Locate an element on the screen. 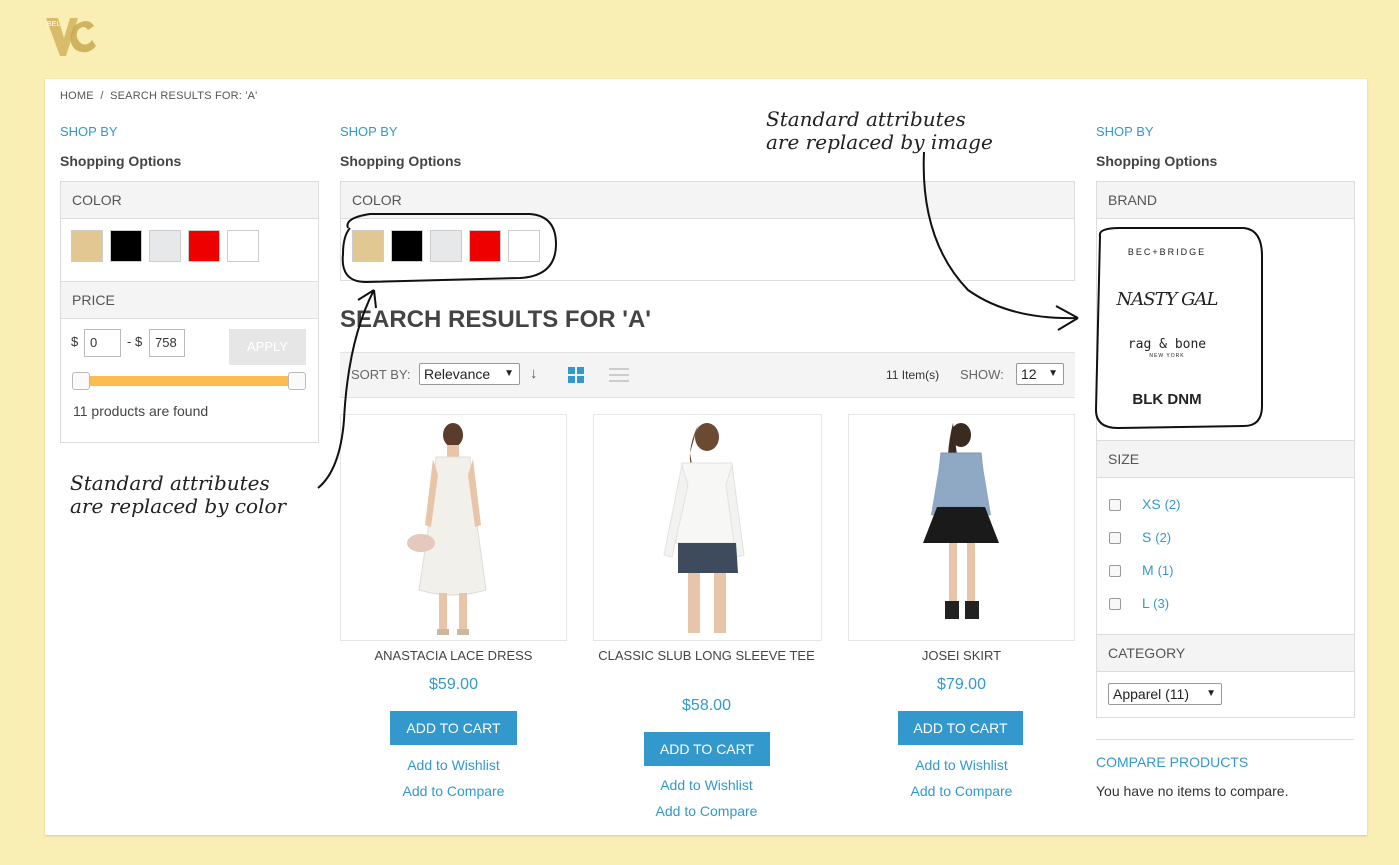 Image resolution: width=1399 pixels, height=865 pixels. annotation-color-line1: Standard attributes is located at coordinates (170, 483).